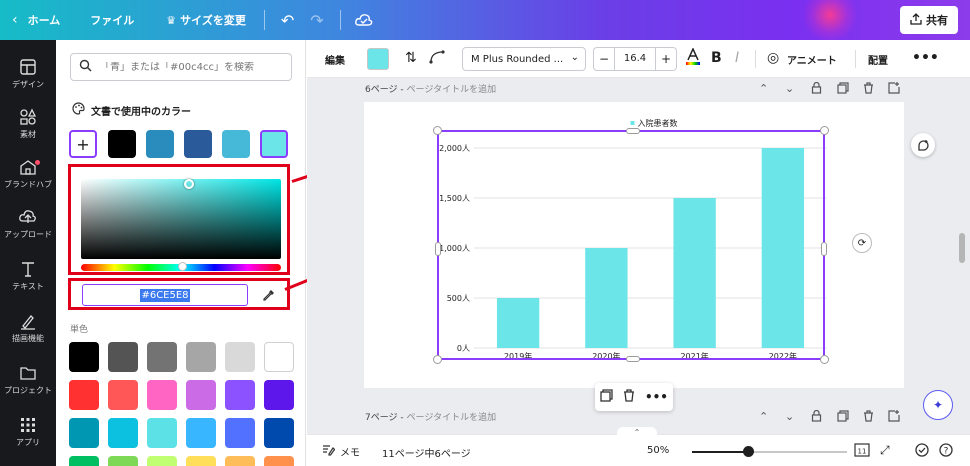 Image resolution: width=970 pixels, height=466 pixels. I want to click on zoom-value: 50%, so click(658, 450).